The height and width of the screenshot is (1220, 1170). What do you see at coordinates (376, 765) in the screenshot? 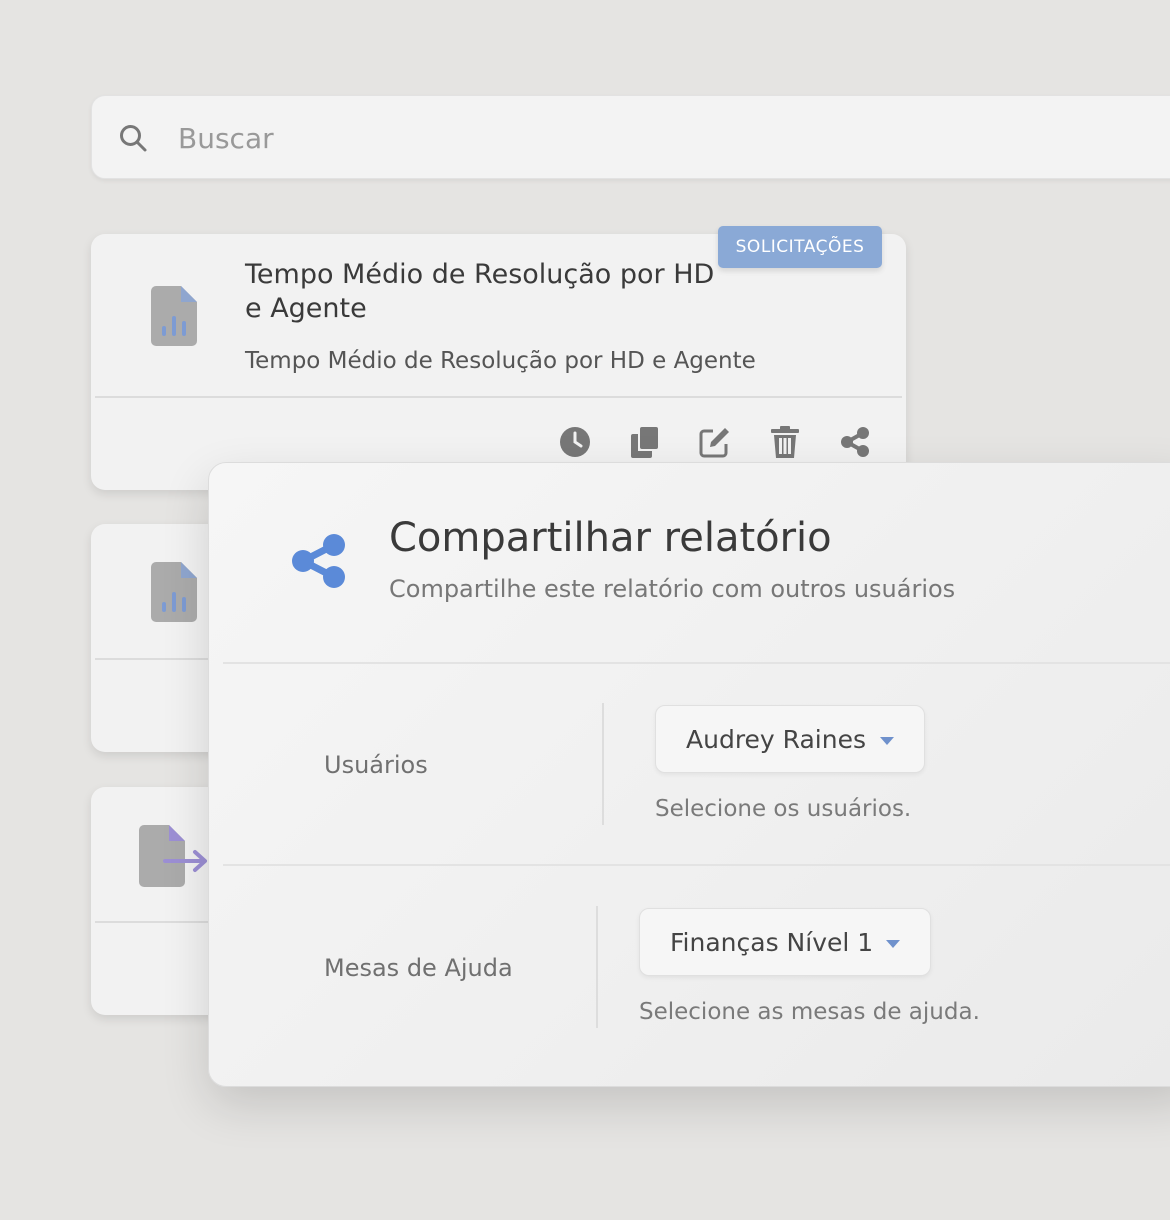
I see `users-label: Usuários` at bounding box center [376, 765].